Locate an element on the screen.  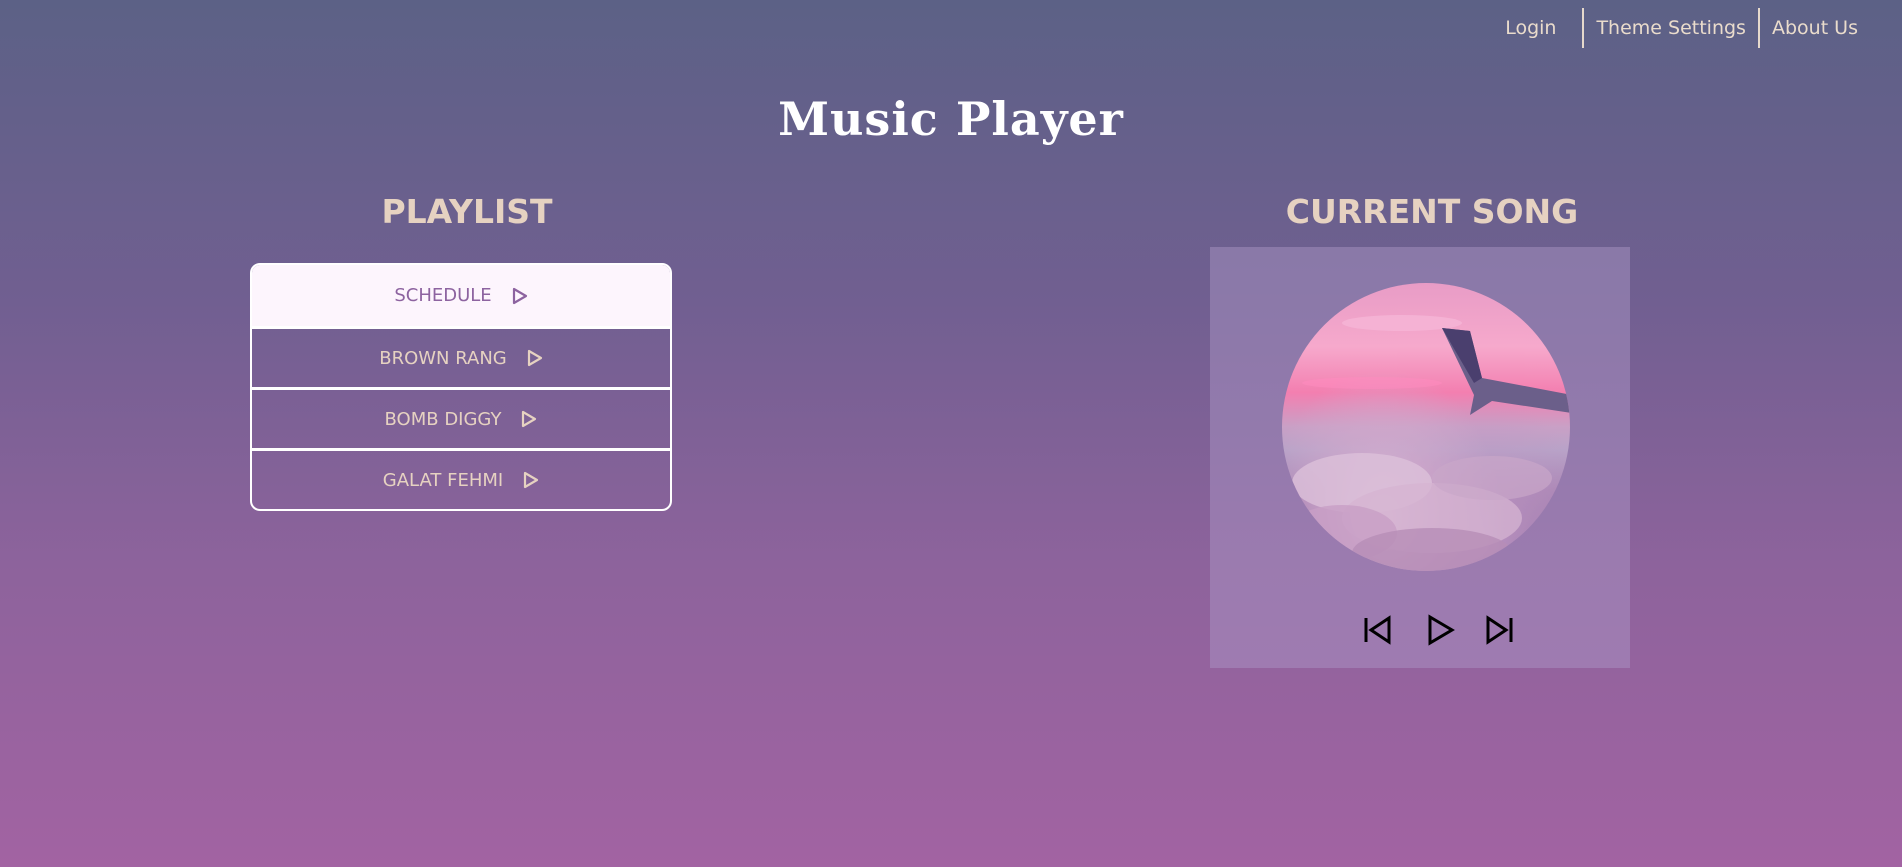
playlist-item-brown-rang: BROWN RANG is located at coordinates (461, 356).